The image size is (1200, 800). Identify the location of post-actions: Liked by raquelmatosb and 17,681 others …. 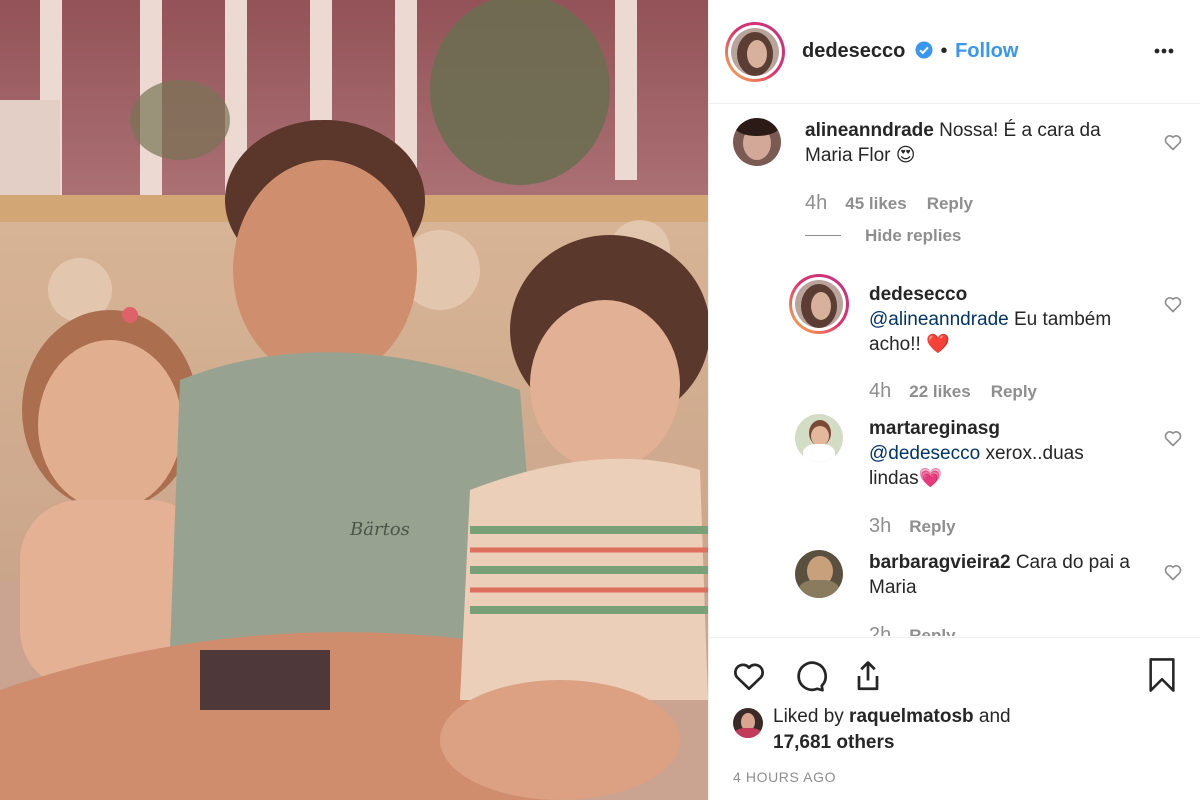
(954, 718).